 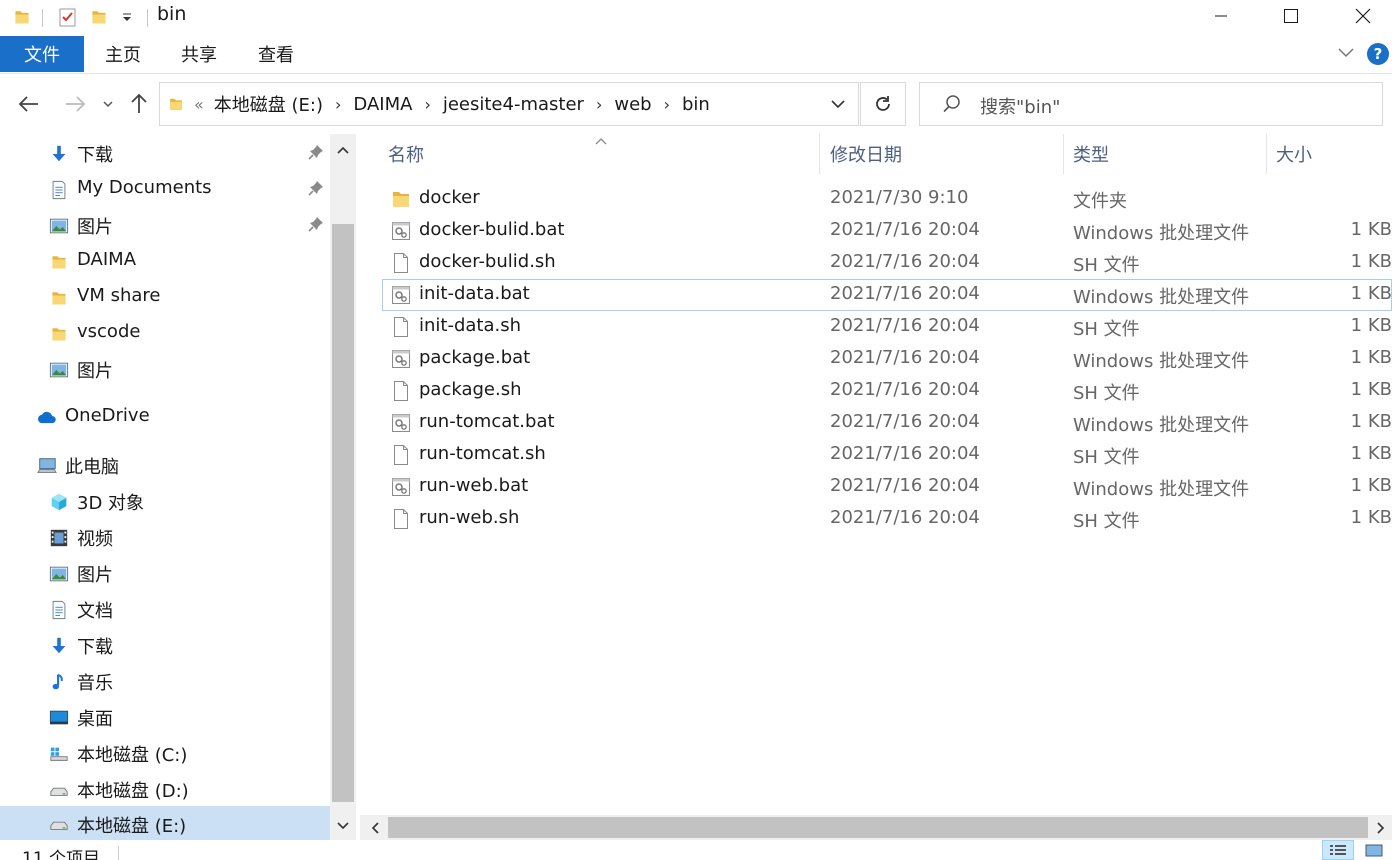 What do you see at coordinates (1020, 106) in the screenshot?
I see `search-input: 搜索"bin"` at bounding box center [1020, 106].